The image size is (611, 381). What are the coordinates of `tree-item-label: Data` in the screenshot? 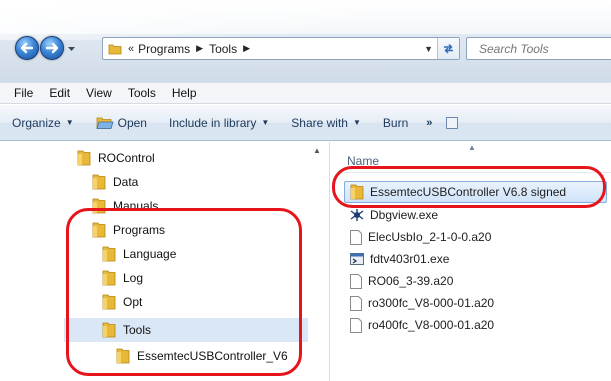 It's located at (126, 182).